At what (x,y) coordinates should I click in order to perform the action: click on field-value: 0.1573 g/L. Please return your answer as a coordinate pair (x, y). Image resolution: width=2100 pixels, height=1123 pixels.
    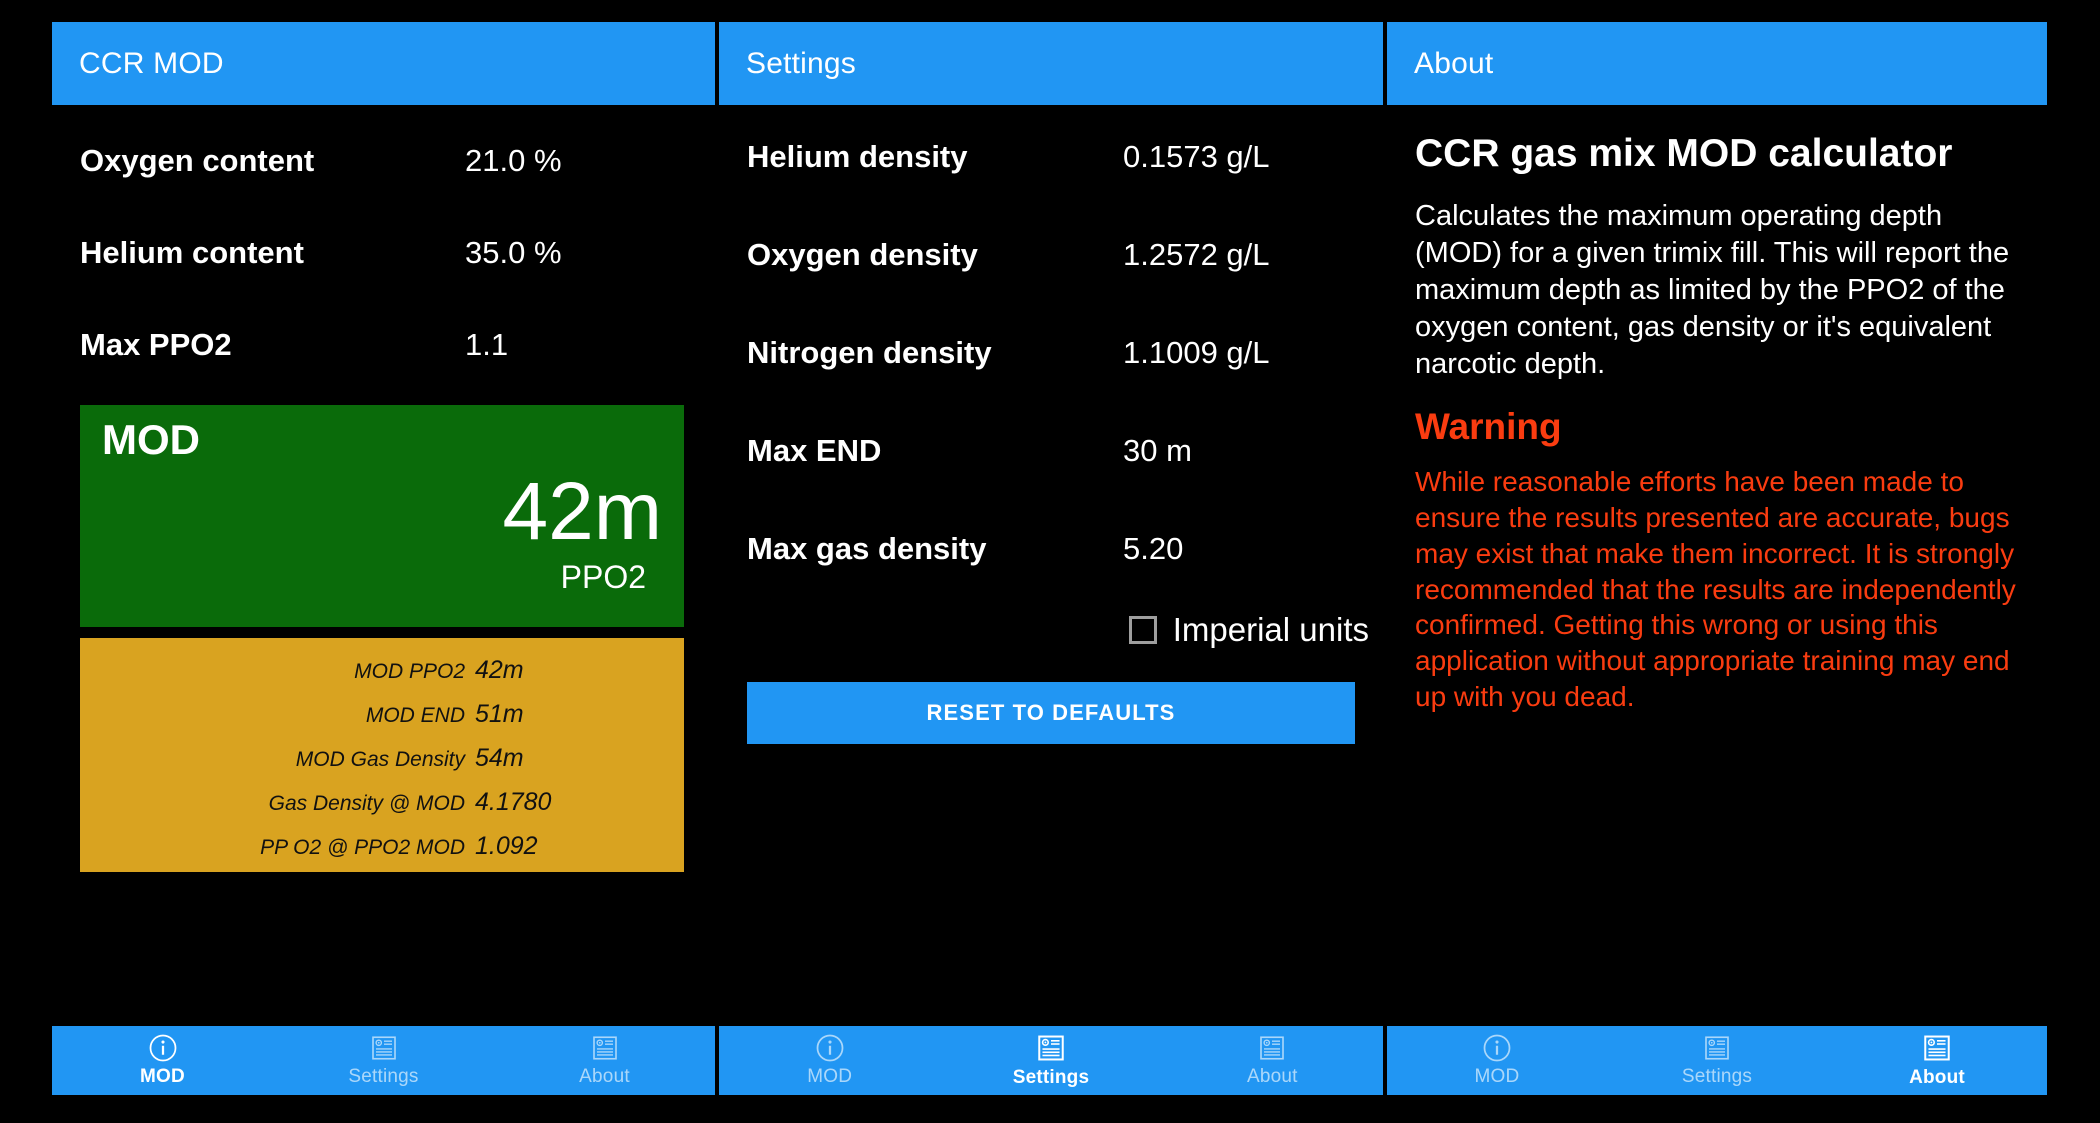
    Looking at the image, I should click on (1196, 156).